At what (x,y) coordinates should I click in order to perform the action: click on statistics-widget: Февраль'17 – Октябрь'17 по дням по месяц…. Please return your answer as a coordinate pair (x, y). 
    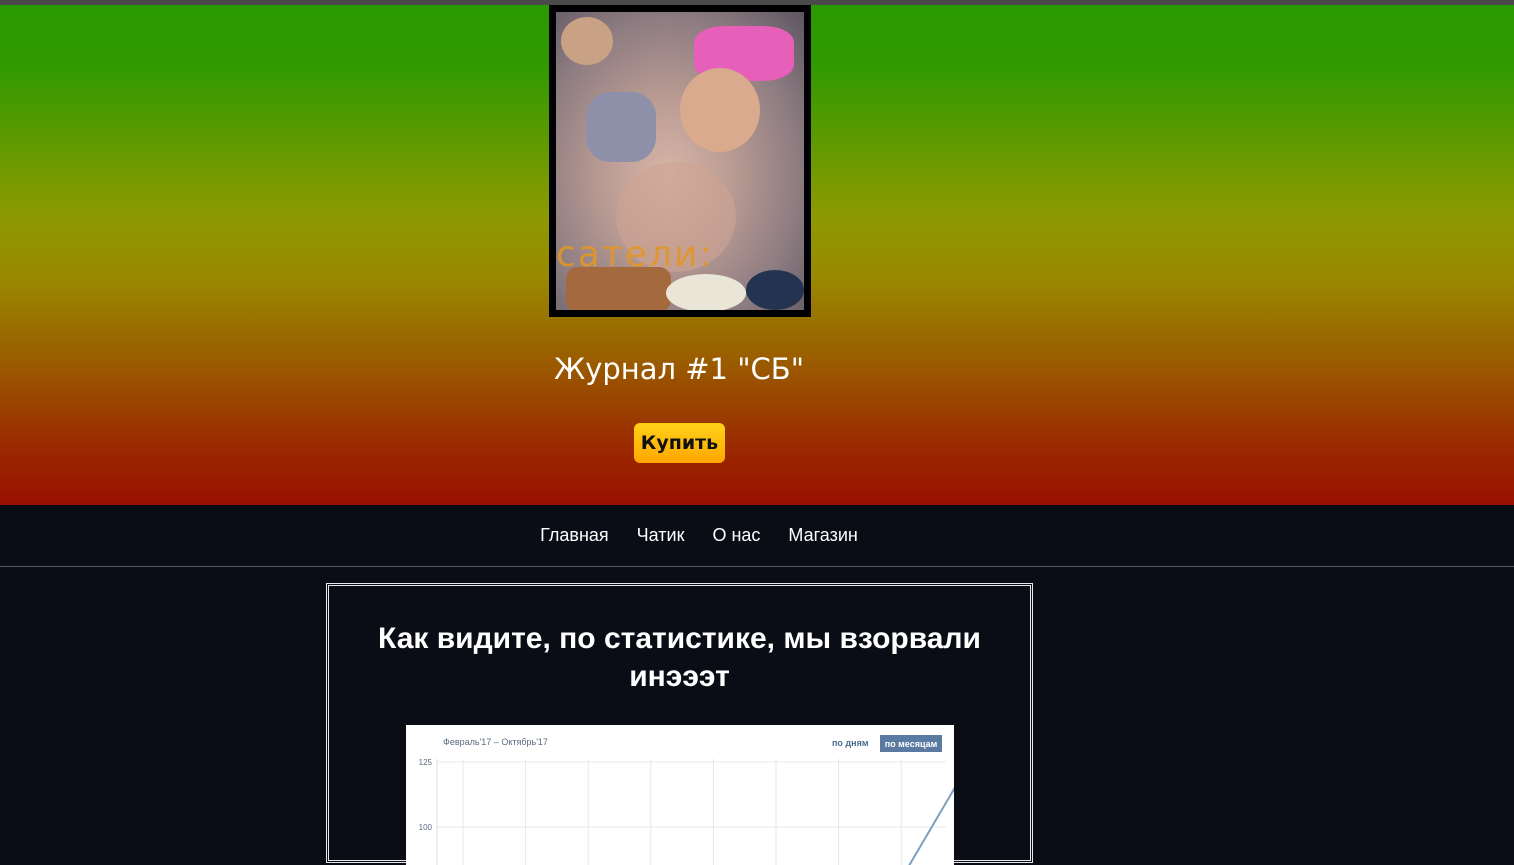
    Looking at the image, I should click on (680, 795).